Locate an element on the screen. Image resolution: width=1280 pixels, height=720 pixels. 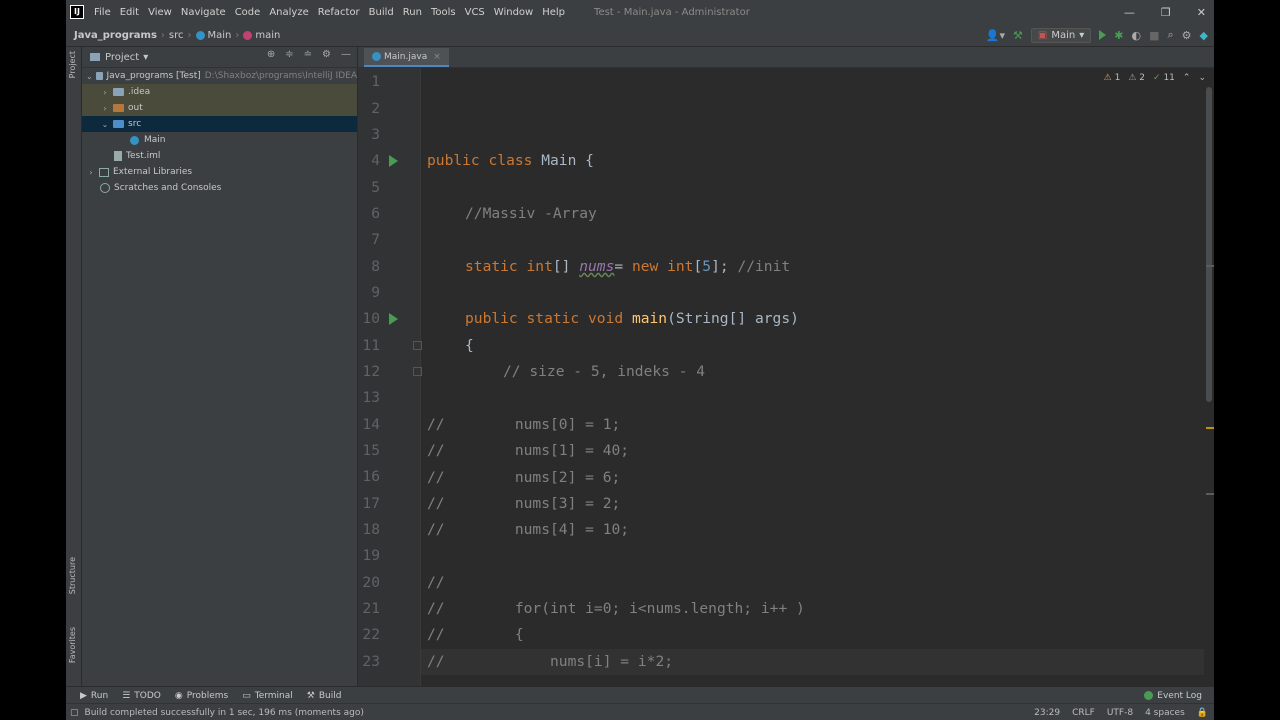
tree-item-out: › out is located at coordinates (219, 108).